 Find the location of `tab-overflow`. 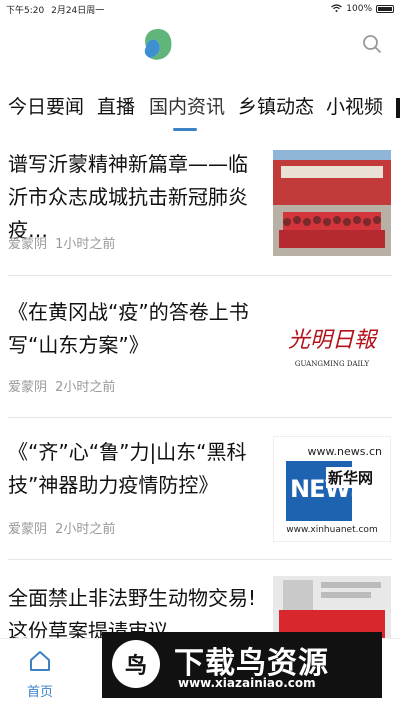

tab-overflow is located at coordinates (398, 108).